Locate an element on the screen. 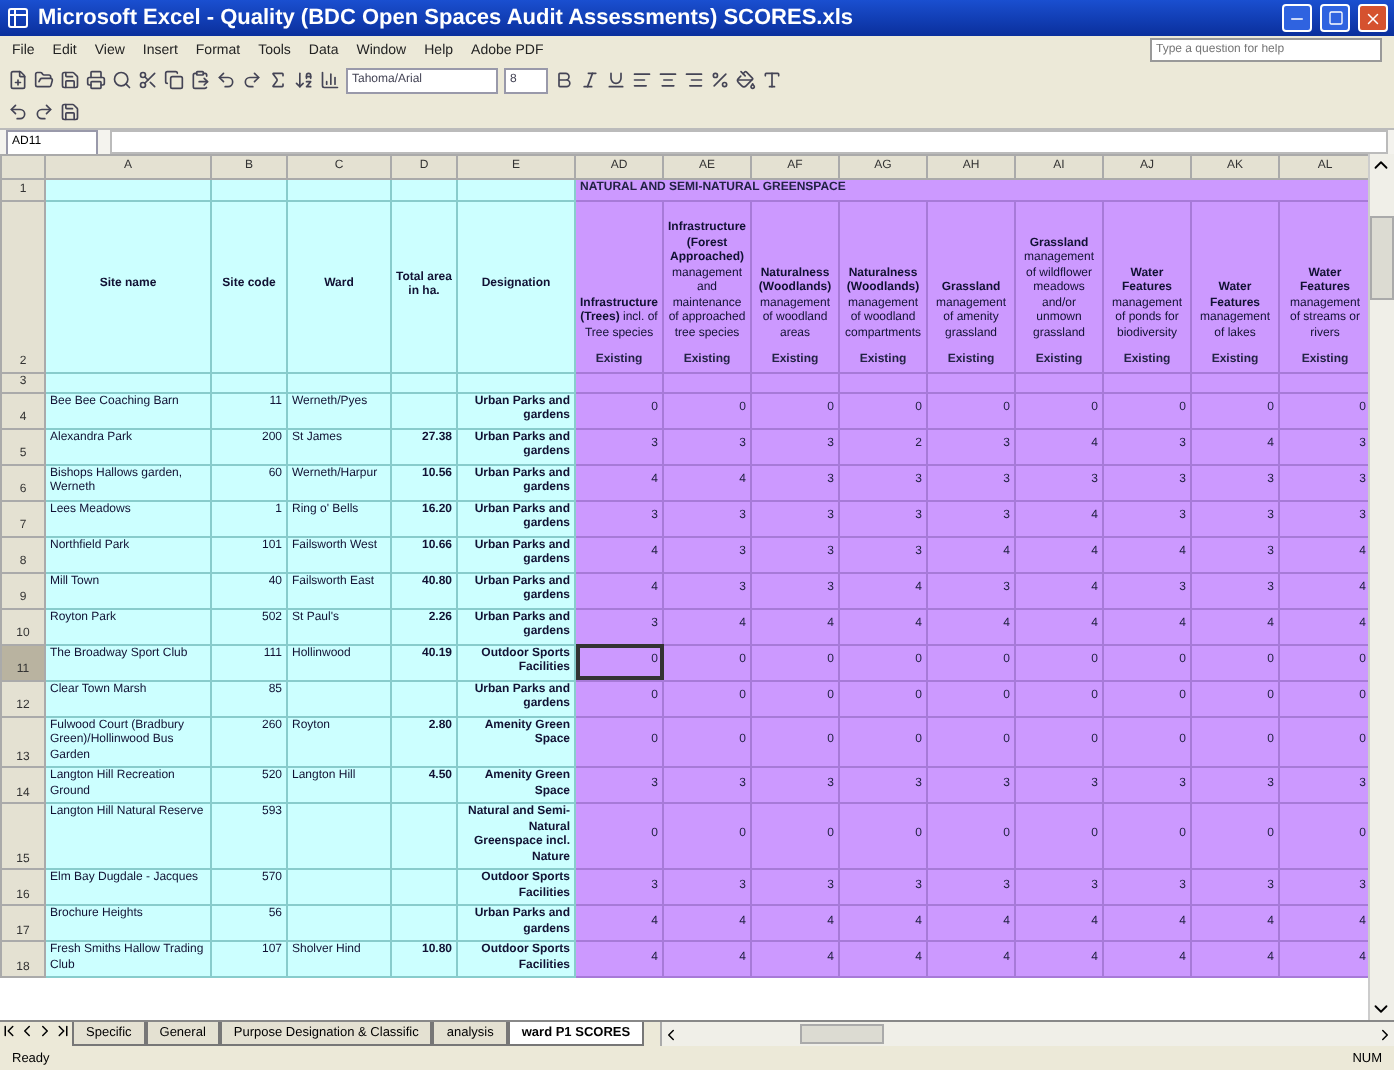  search-icon is located at coordinates (122, 80).